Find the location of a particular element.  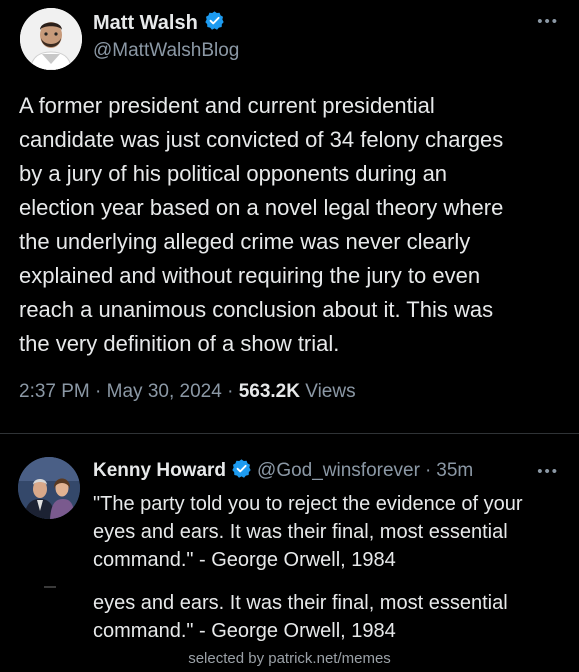

reply-time: 35m is located at coordinates (454, 471).